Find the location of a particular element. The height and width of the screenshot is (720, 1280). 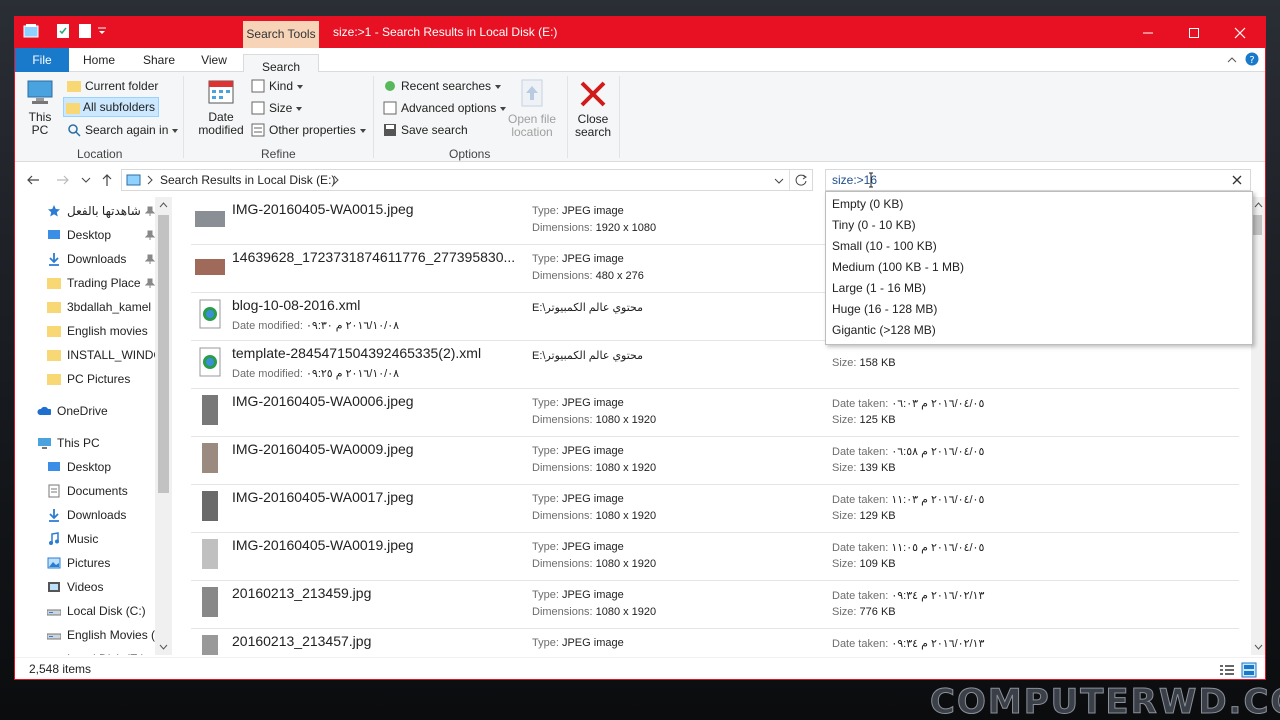

explorer-app-icon is located at coordinates (31, 31).